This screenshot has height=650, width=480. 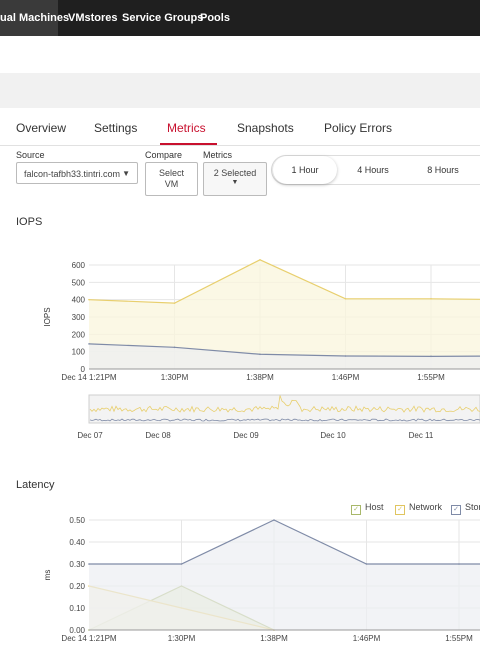 I want to click on latency-y-tick-label: 0.20, so click(x=77, y=586).